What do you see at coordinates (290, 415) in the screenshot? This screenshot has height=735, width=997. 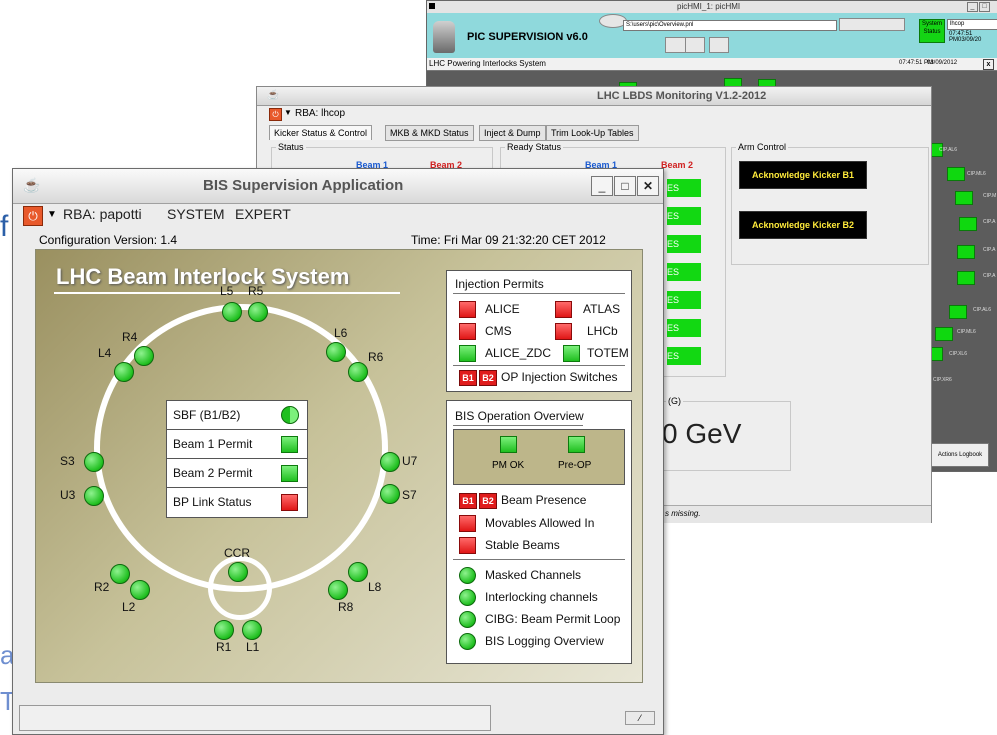 I see `sbf-indicator-icon` at bounding box center [290, 415].